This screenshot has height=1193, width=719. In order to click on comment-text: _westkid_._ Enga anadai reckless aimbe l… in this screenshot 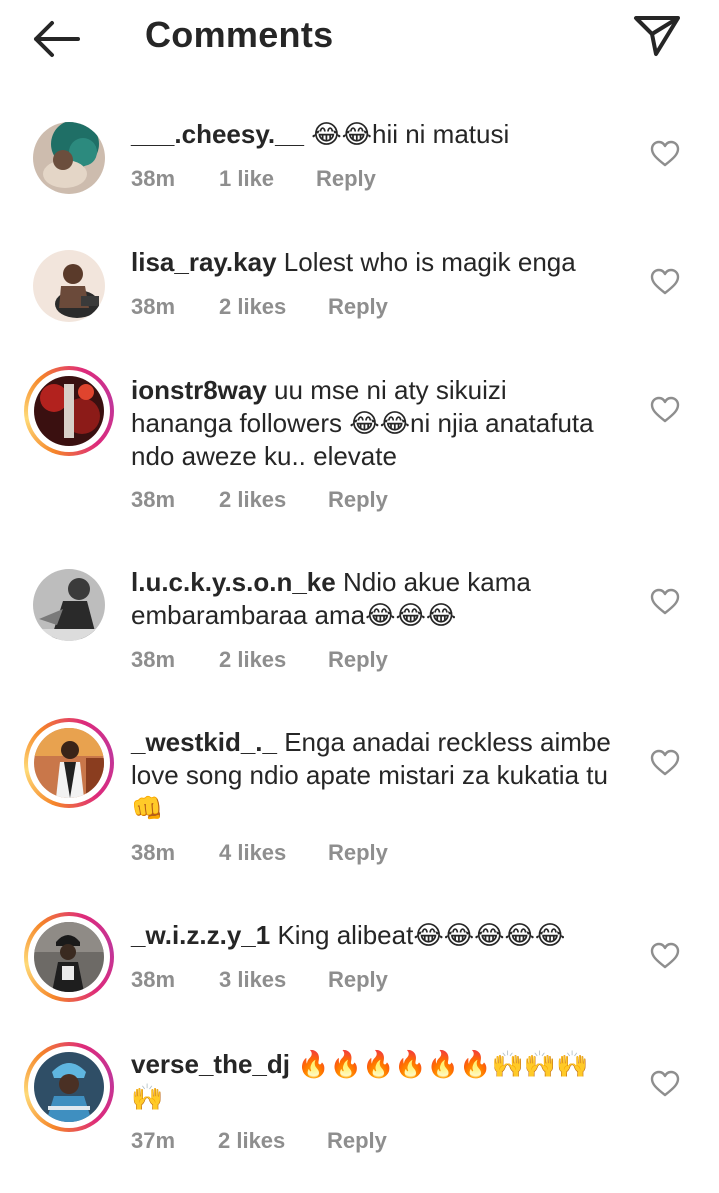, I will do `click(373, 775)`.